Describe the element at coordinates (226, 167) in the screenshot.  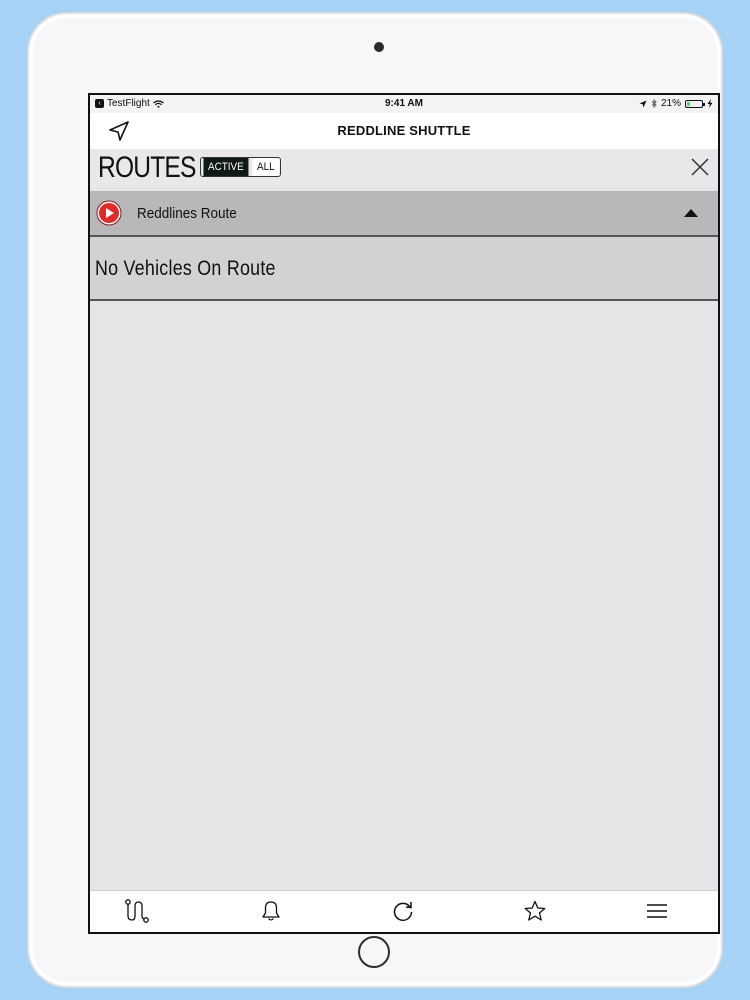
I see `filter-active-option: ACTIVE` at that location.